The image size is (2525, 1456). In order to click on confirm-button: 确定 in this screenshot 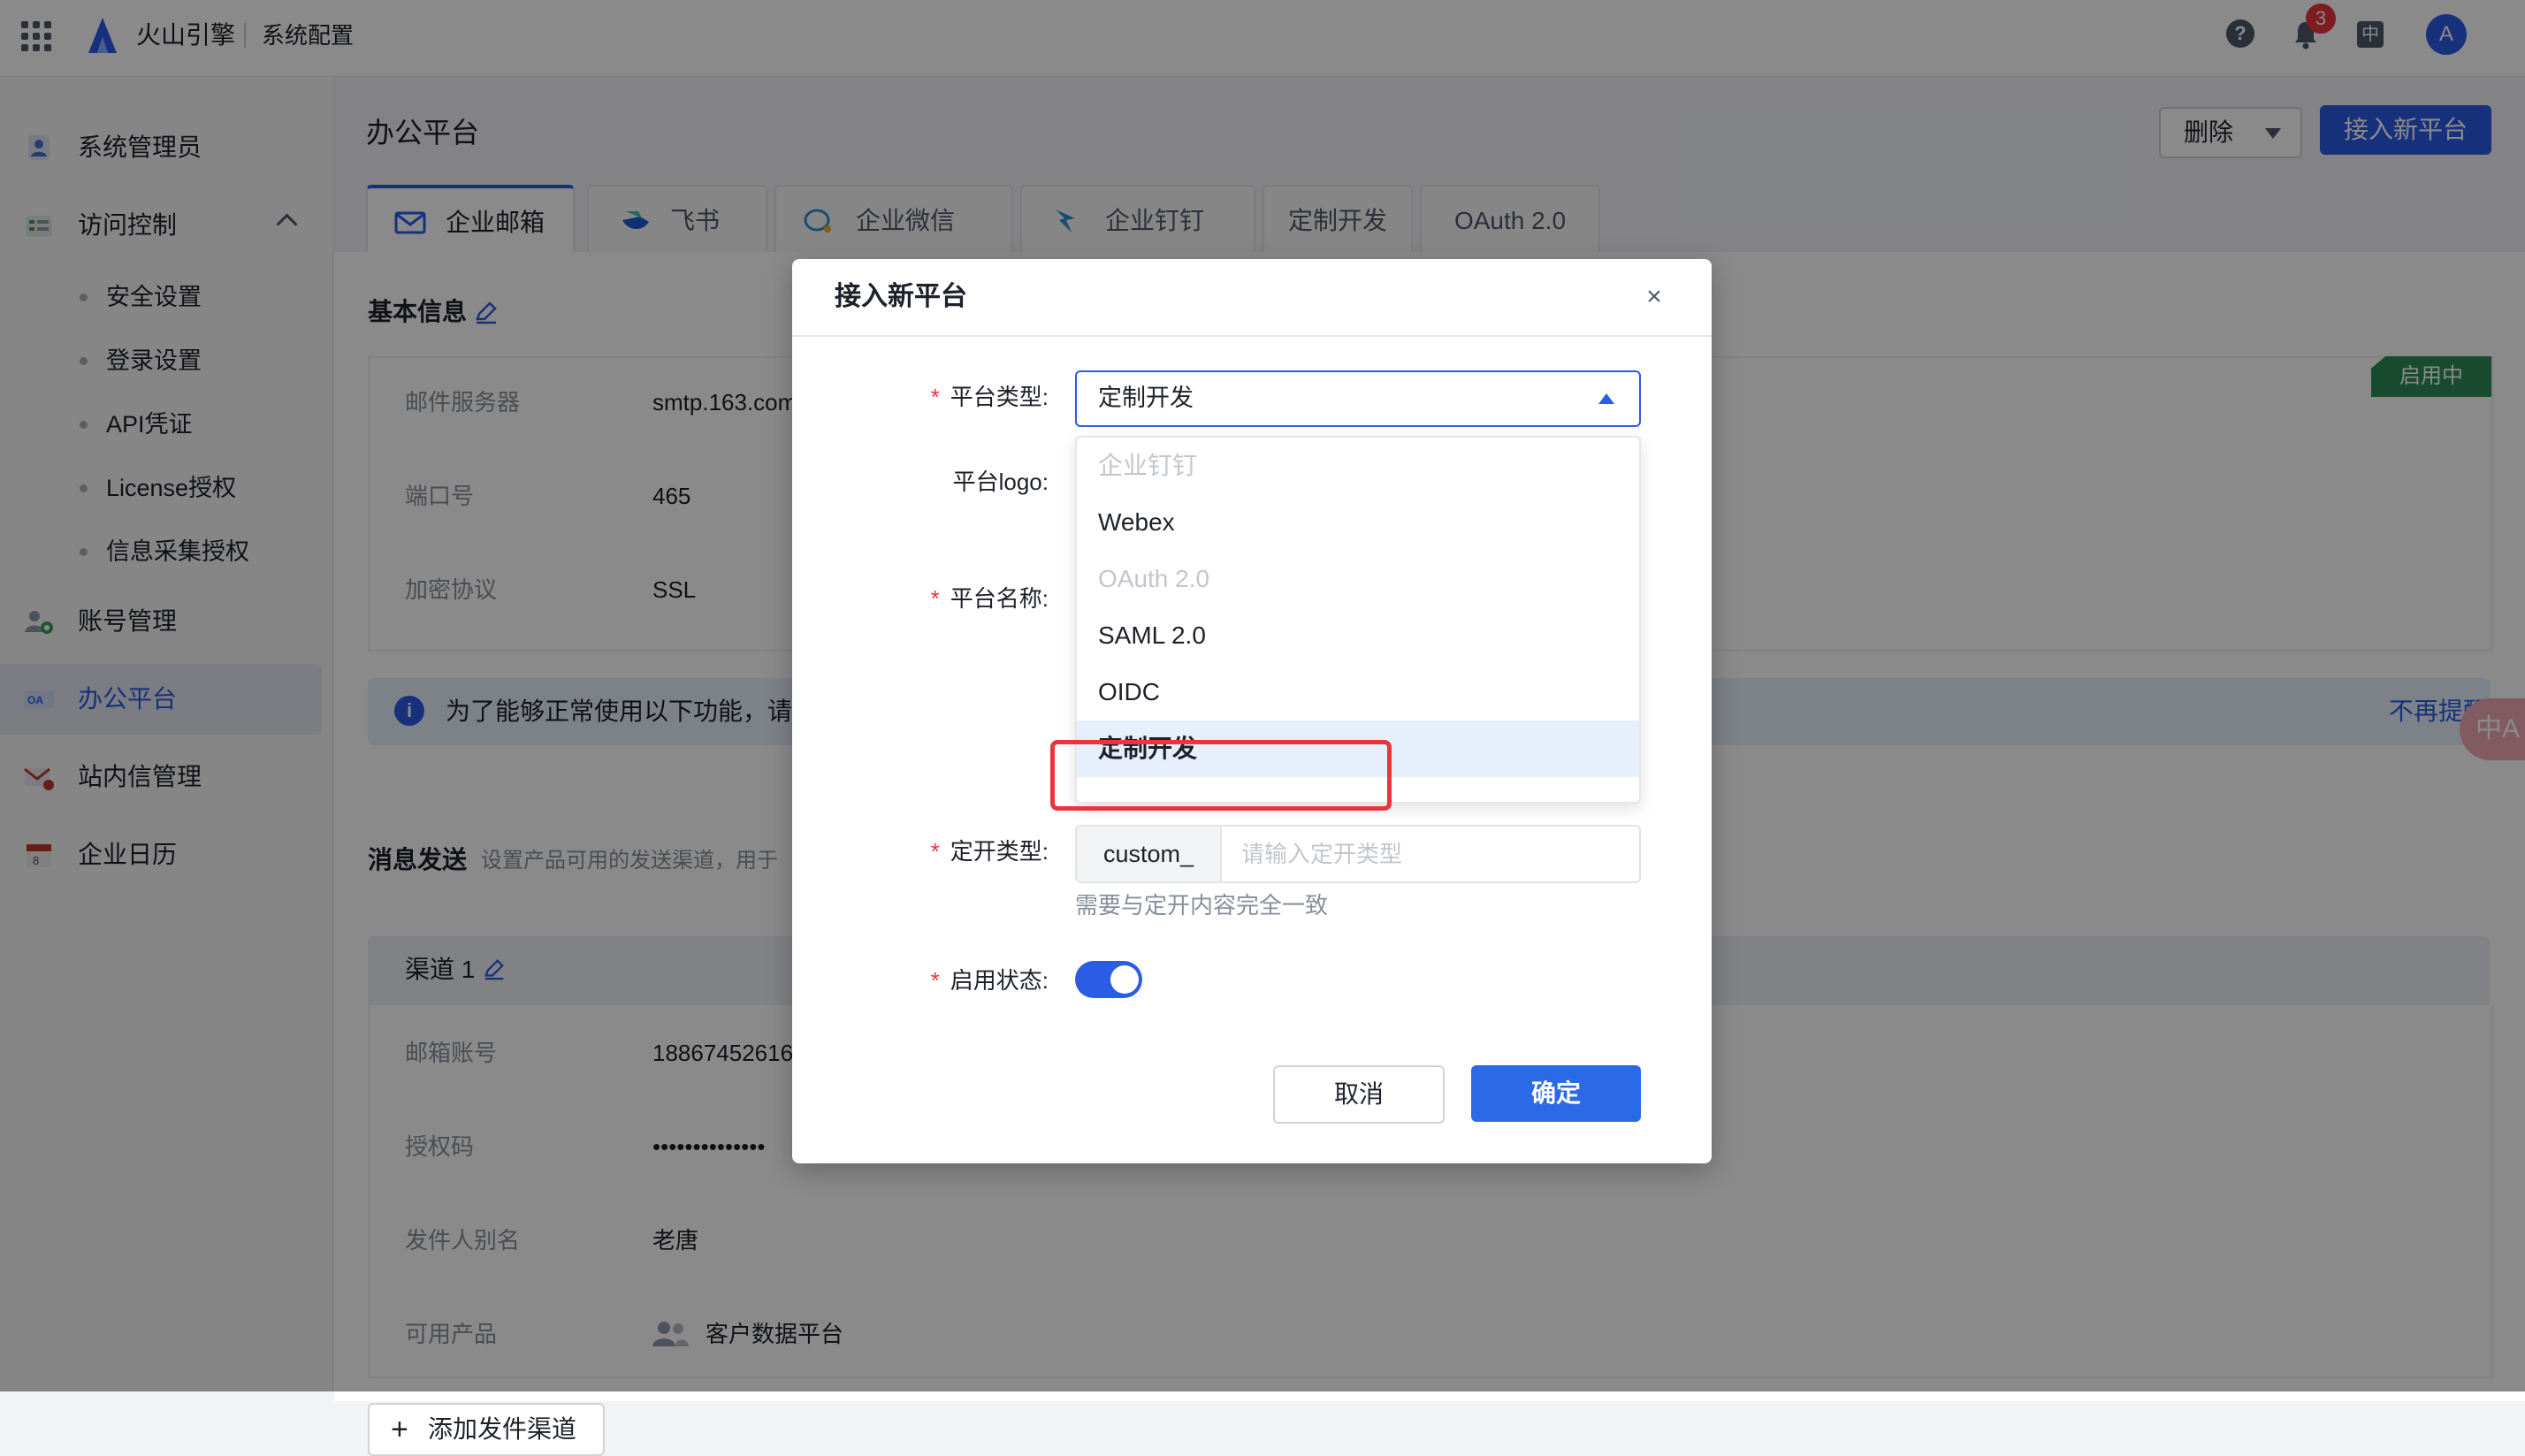, I will do `click(1556, 1093)`.